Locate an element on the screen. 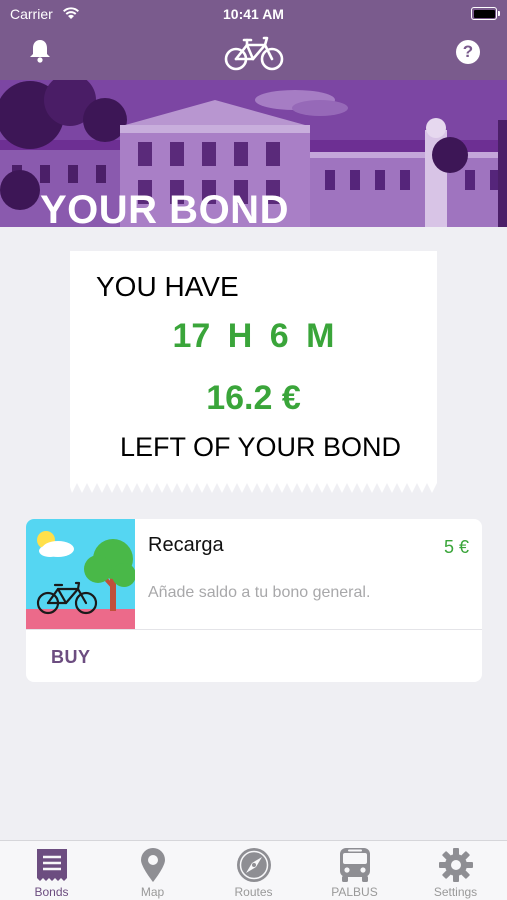 This screenshot has width=507, height=900. status-time: 10:41 AM is located at coordinates (253, 14).